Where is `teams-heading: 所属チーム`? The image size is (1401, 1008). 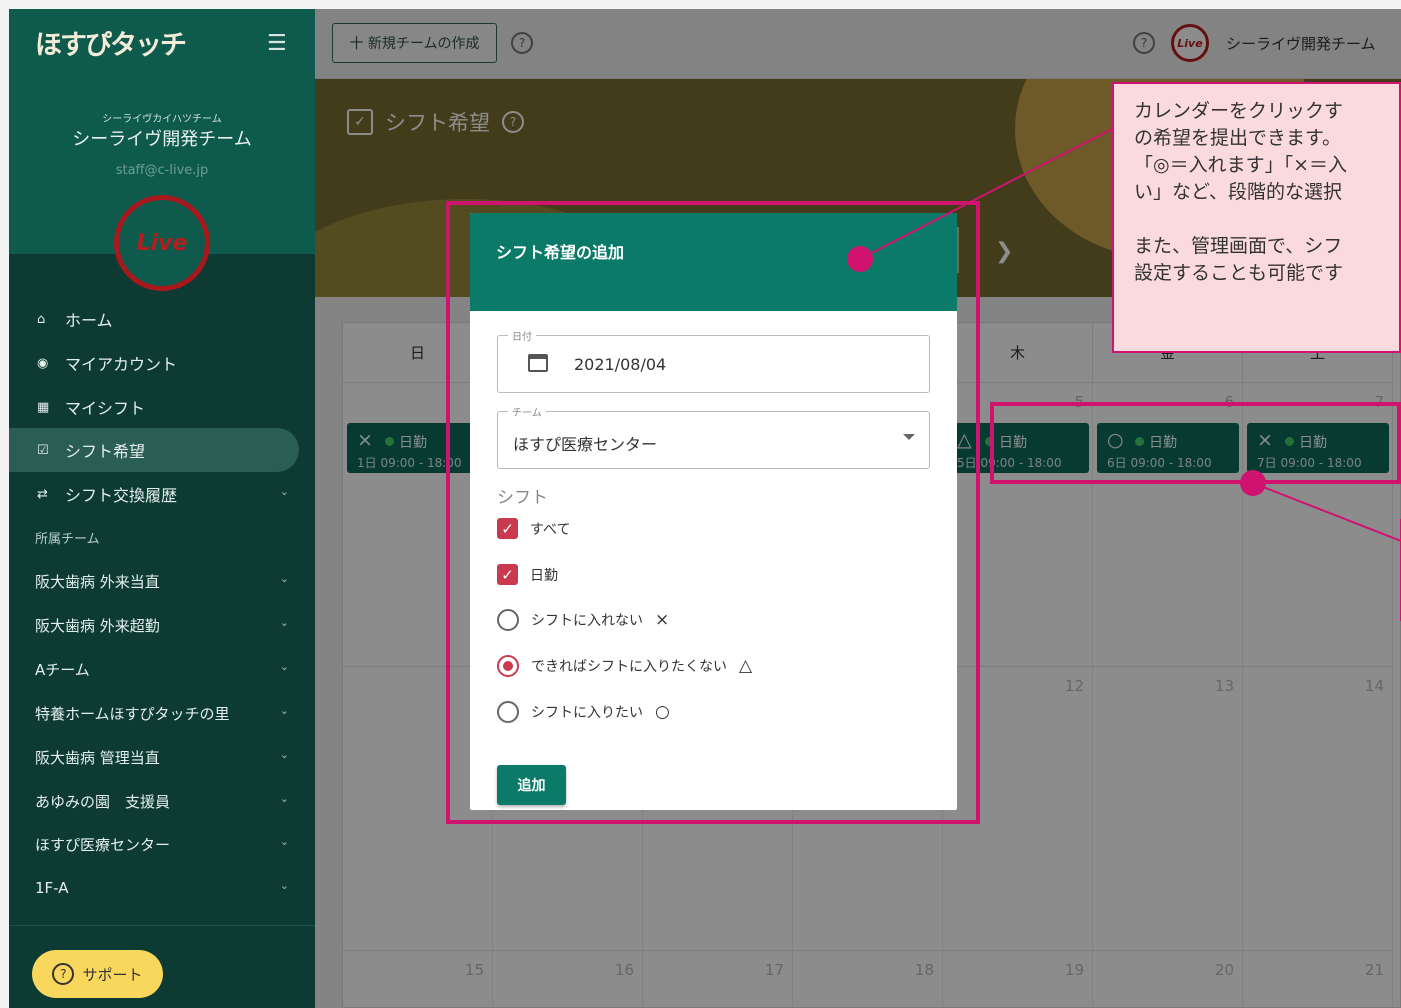 teams-heading: 所属チーム is located at coordinates (67, 539).